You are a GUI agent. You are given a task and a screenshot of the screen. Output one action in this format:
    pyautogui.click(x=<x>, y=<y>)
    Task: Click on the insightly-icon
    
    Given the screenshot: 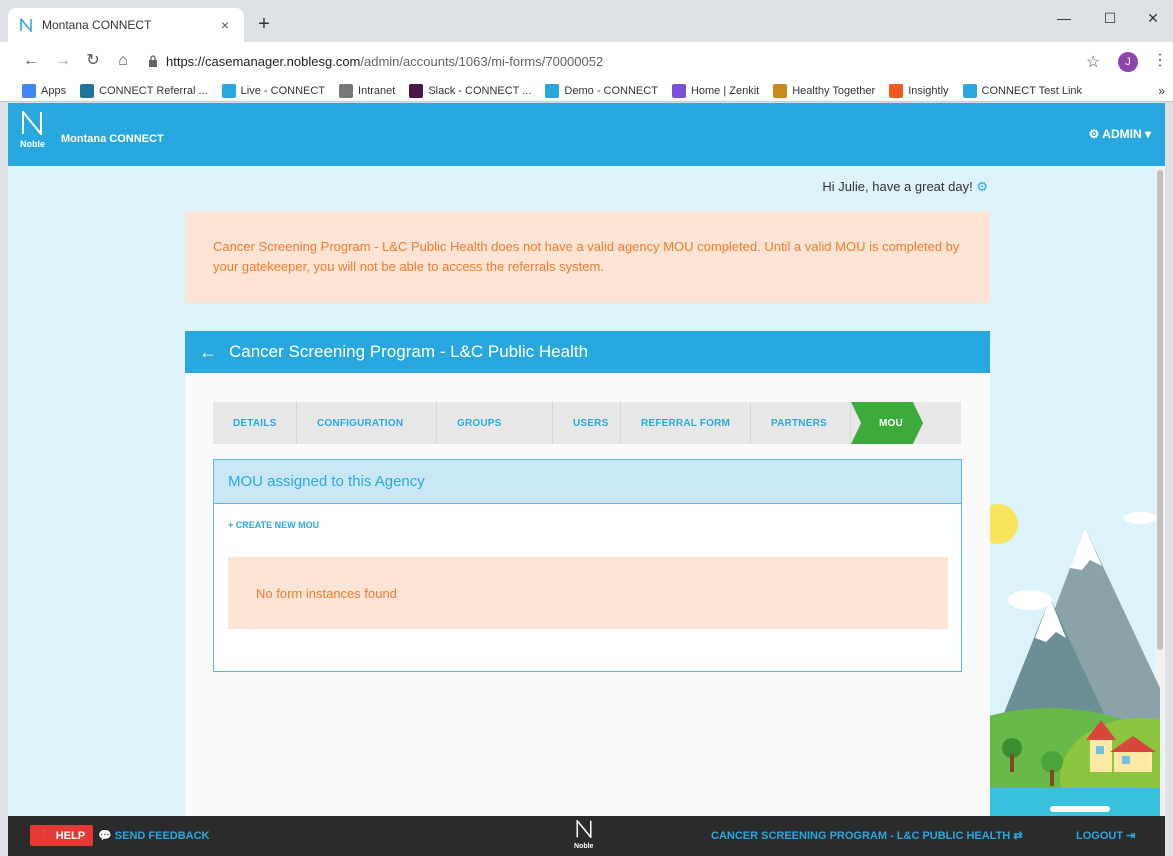 What is the action you would take?
    pyautogui.click(x=896, y=90)
    